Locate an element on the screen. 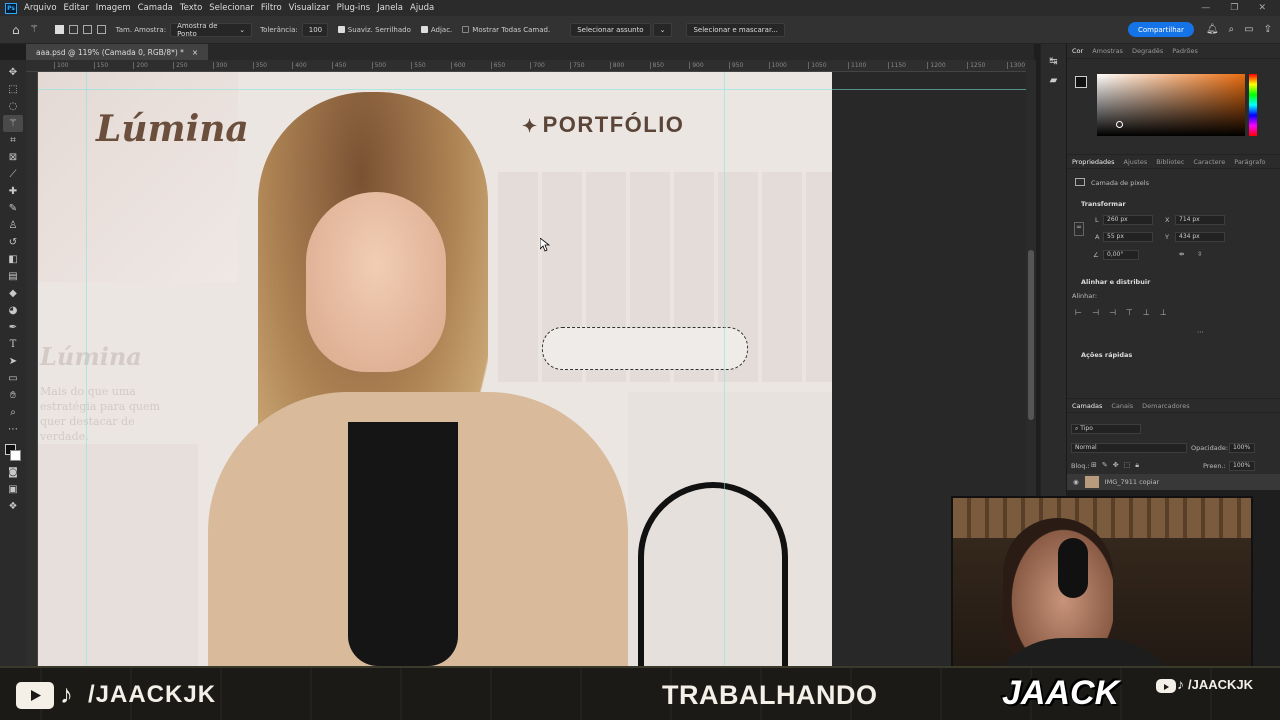  x-input: 714 px is located at coordinates (1200, 220).